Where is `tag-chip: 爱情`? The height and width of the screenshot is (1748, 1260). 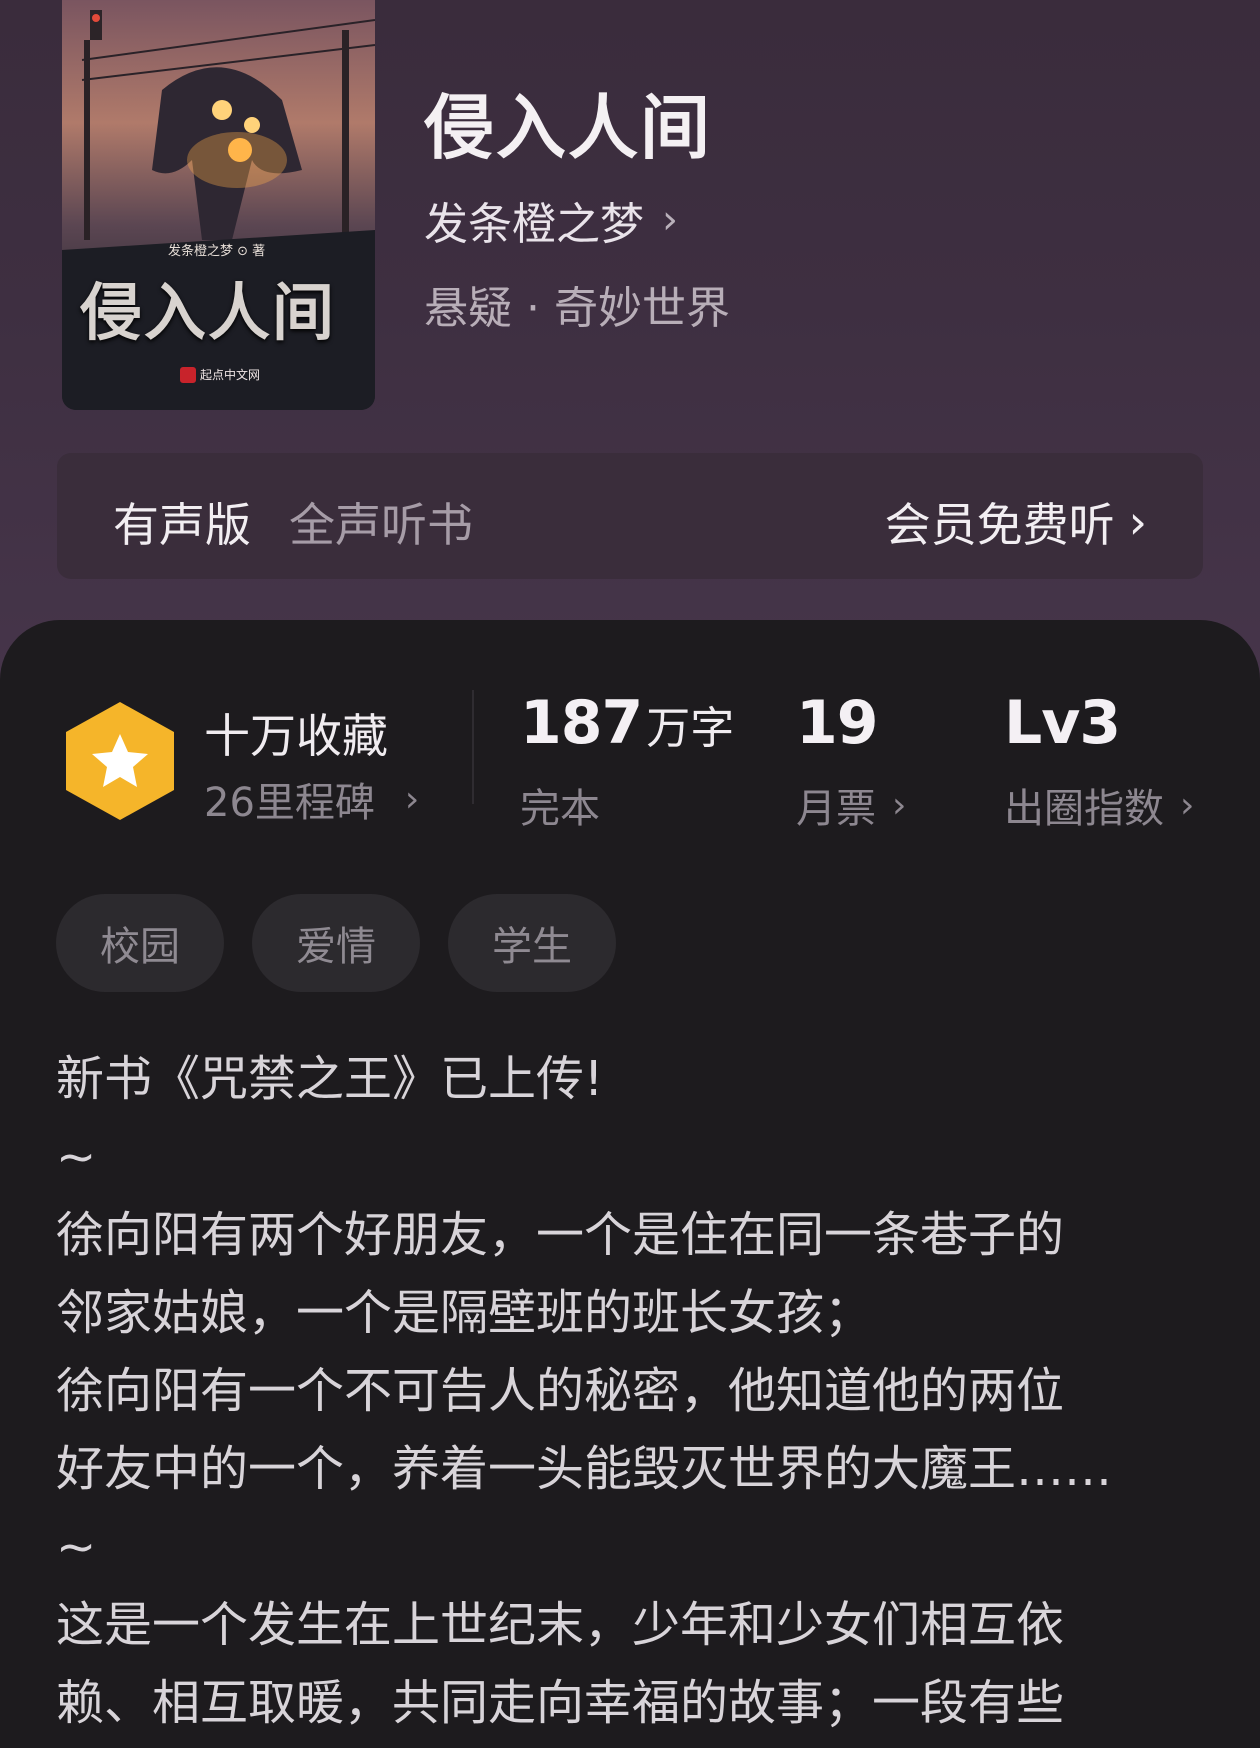
tag-chip: 爱情 is located at coordinates (336, 943).